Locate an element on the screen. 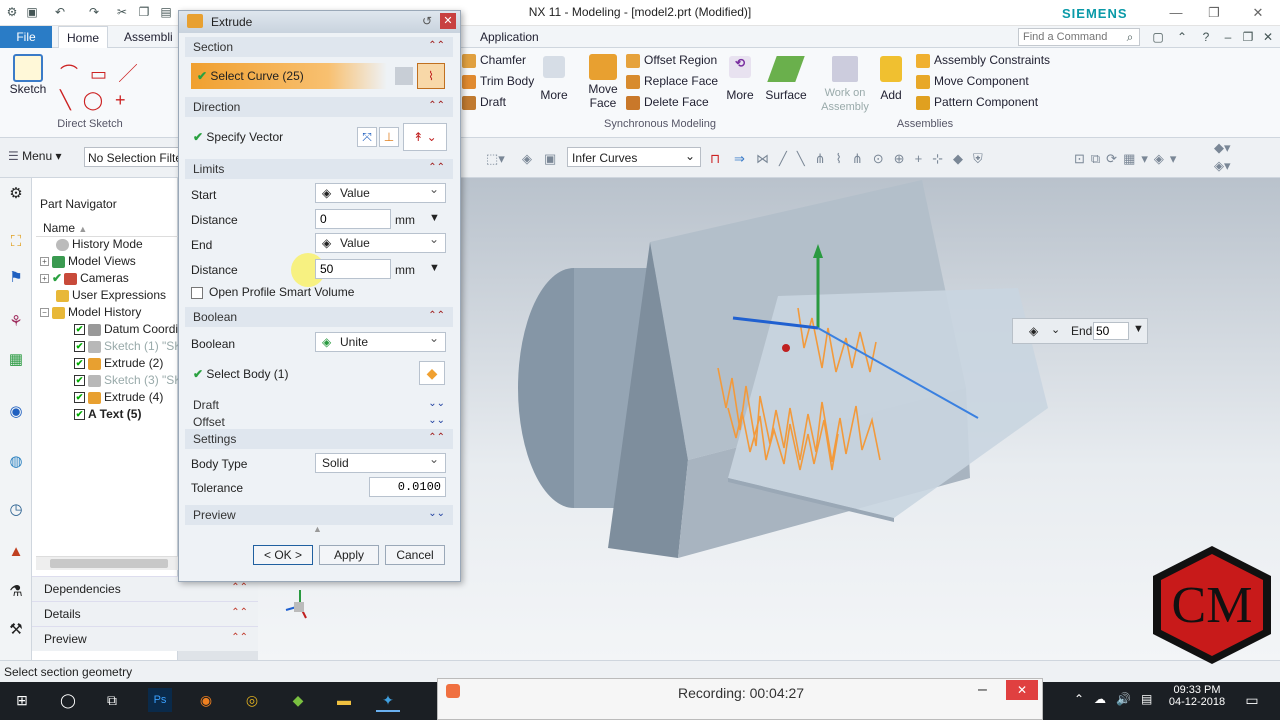 This screenshot has height=720, width=1280. trim-body-button: Trim Body is located at coordinates (498, 81).